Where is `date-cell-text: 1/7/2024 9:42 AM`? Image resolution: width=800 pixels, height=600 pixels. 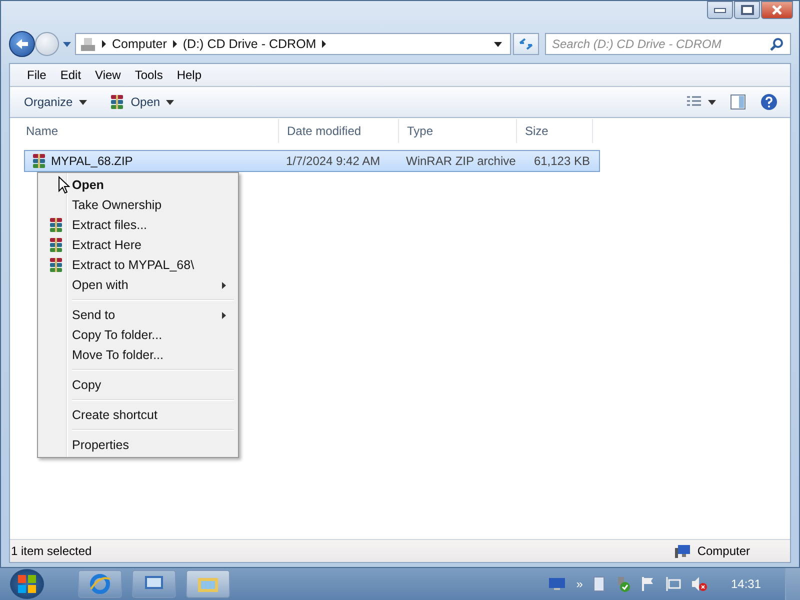
date-cell-text: 1/7/2024 9:42 AM is located at coordinates (333, 161).